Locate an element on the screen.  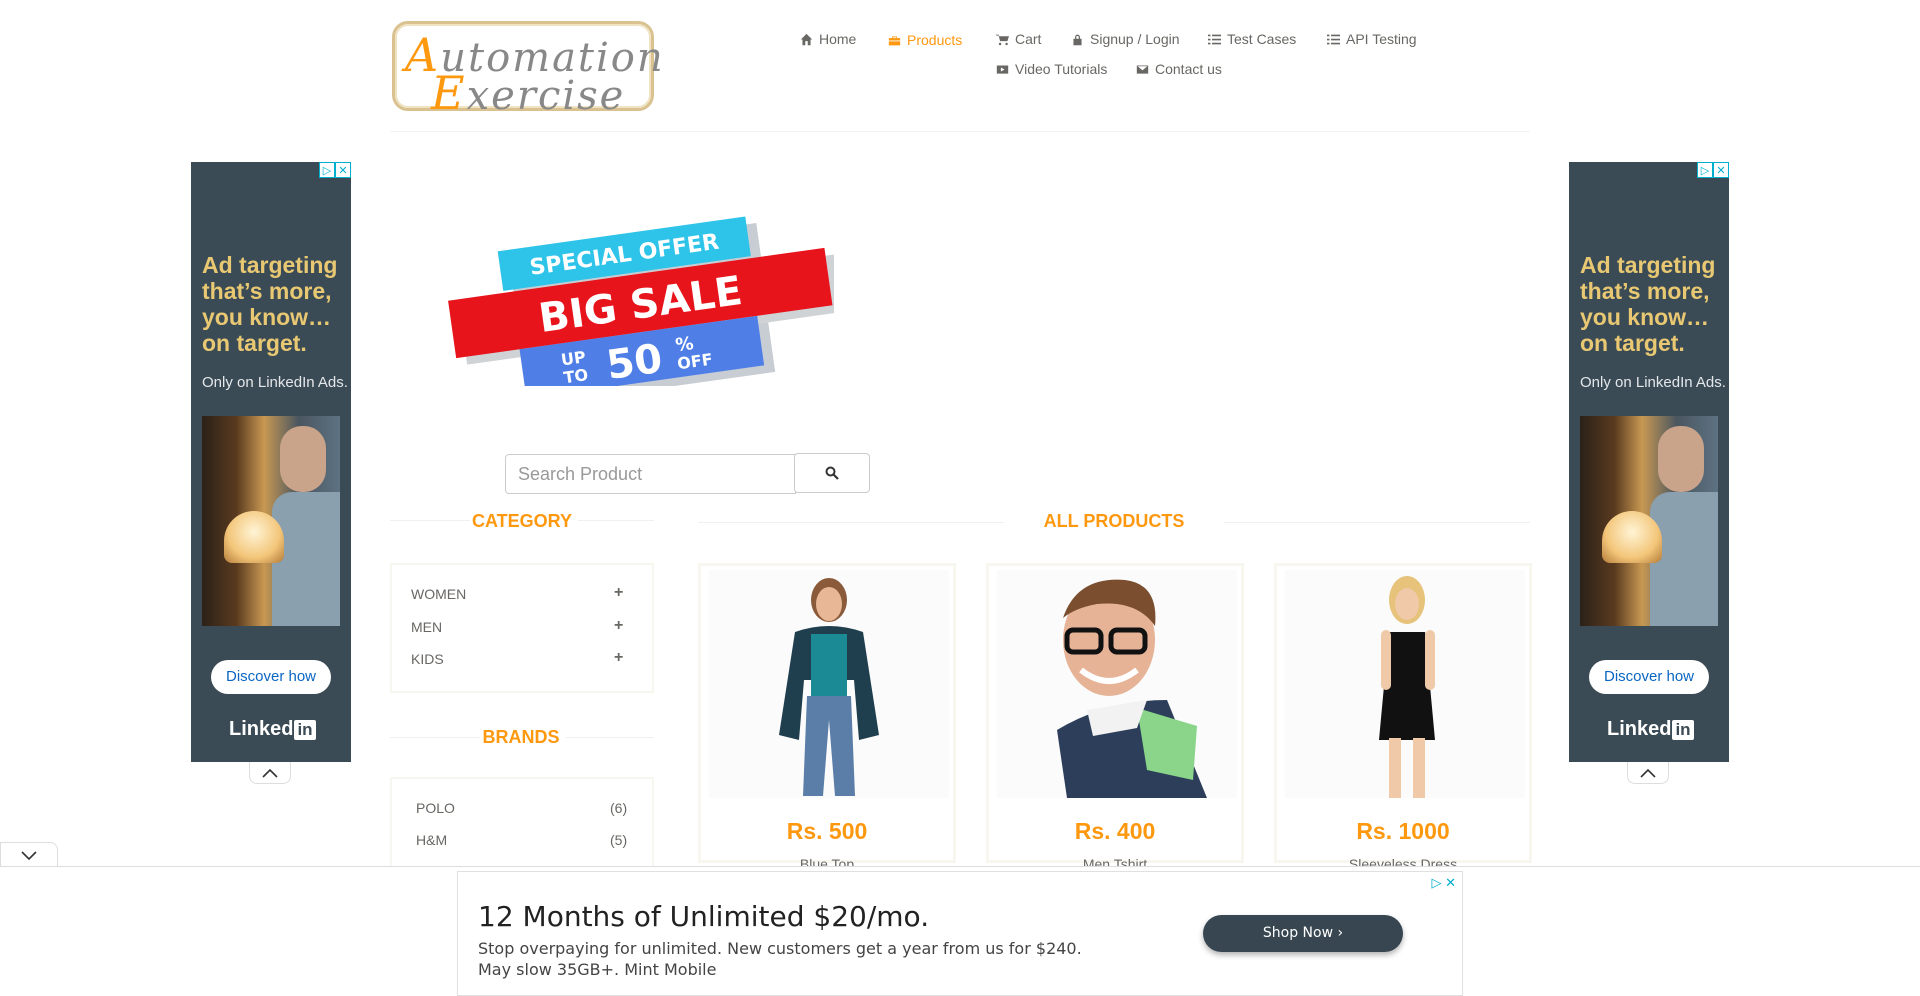
brands-title-line-left is located at coordinates (435, 737).